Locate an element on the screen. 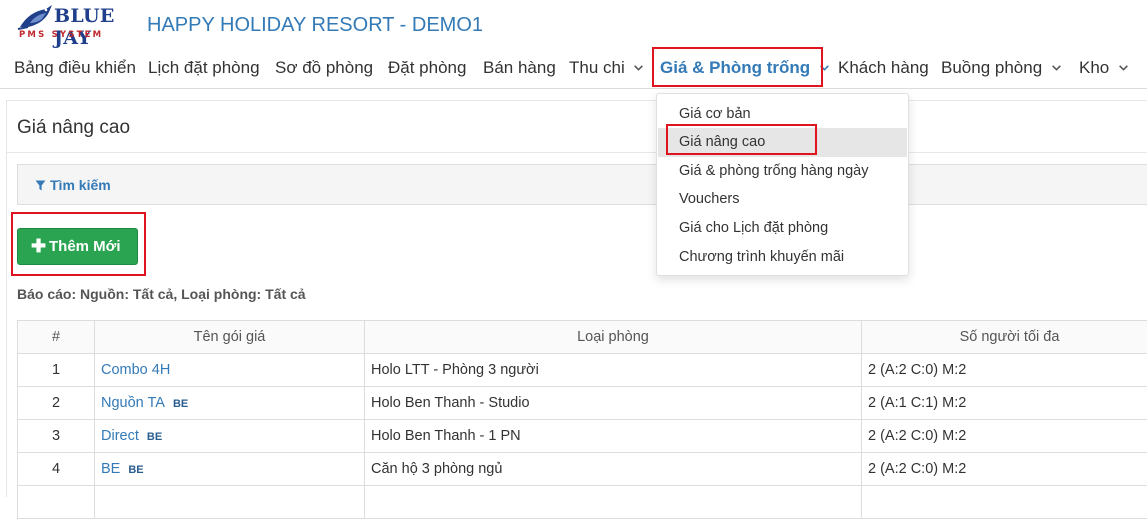  blue-jay-bird-icon is located at coordinates (36, 18).